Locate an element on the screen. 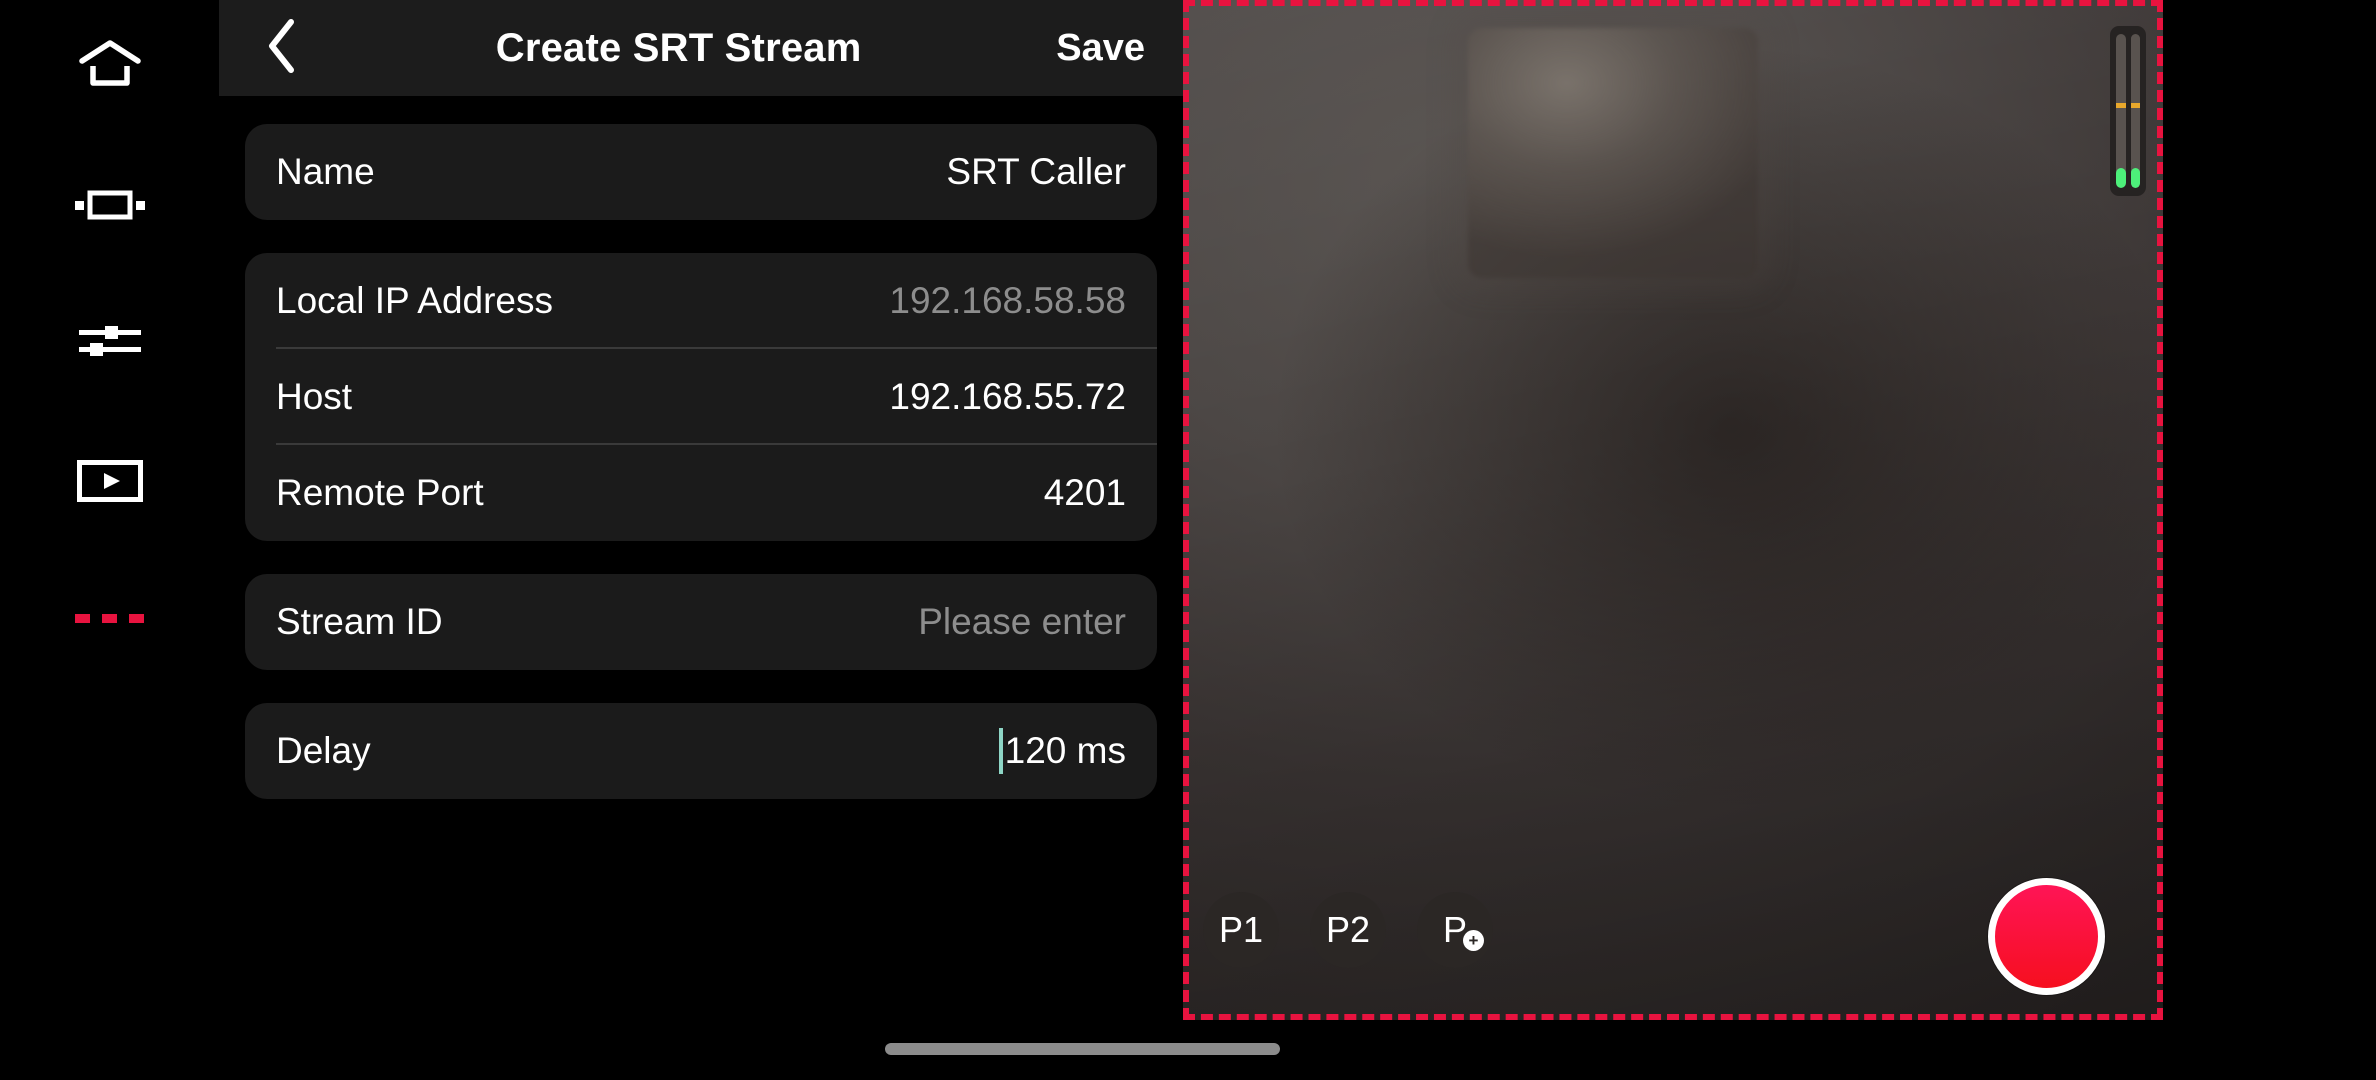 The width and height of the screenshot is (2376, 1080). sidebar-item-playback is located at coordinates (110, 481).